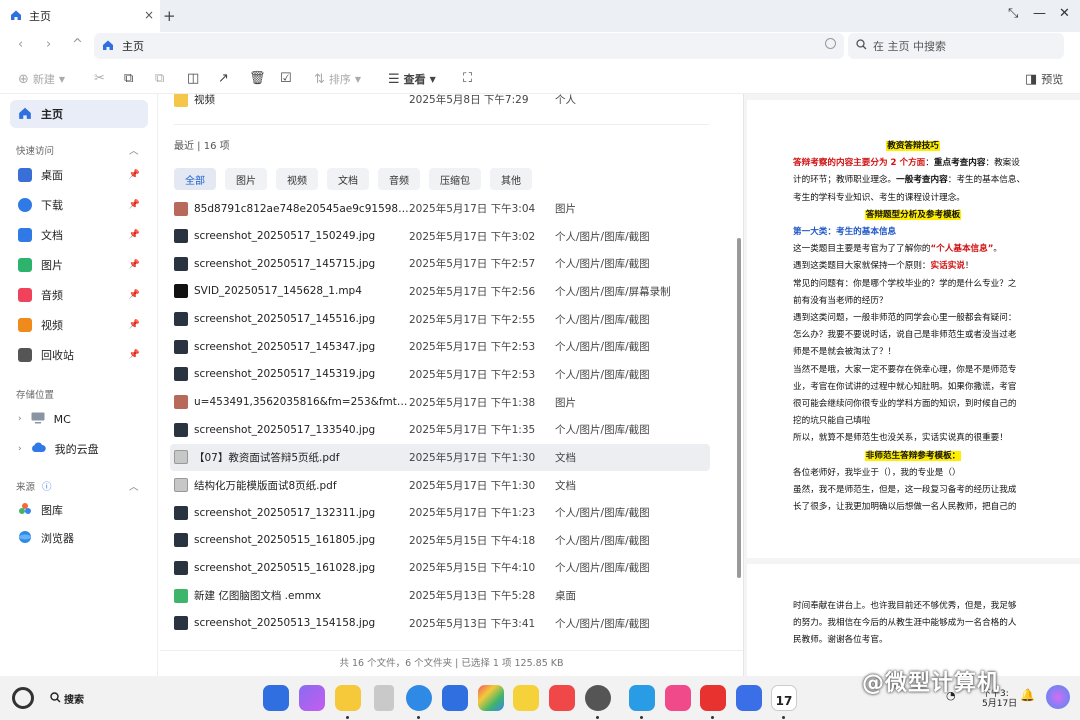 The height and width of the screenshot is (720, 1080). Describe the element at coordinates (159, 78) in the screenshot. I see `paste-icon: ⧉` at that location.